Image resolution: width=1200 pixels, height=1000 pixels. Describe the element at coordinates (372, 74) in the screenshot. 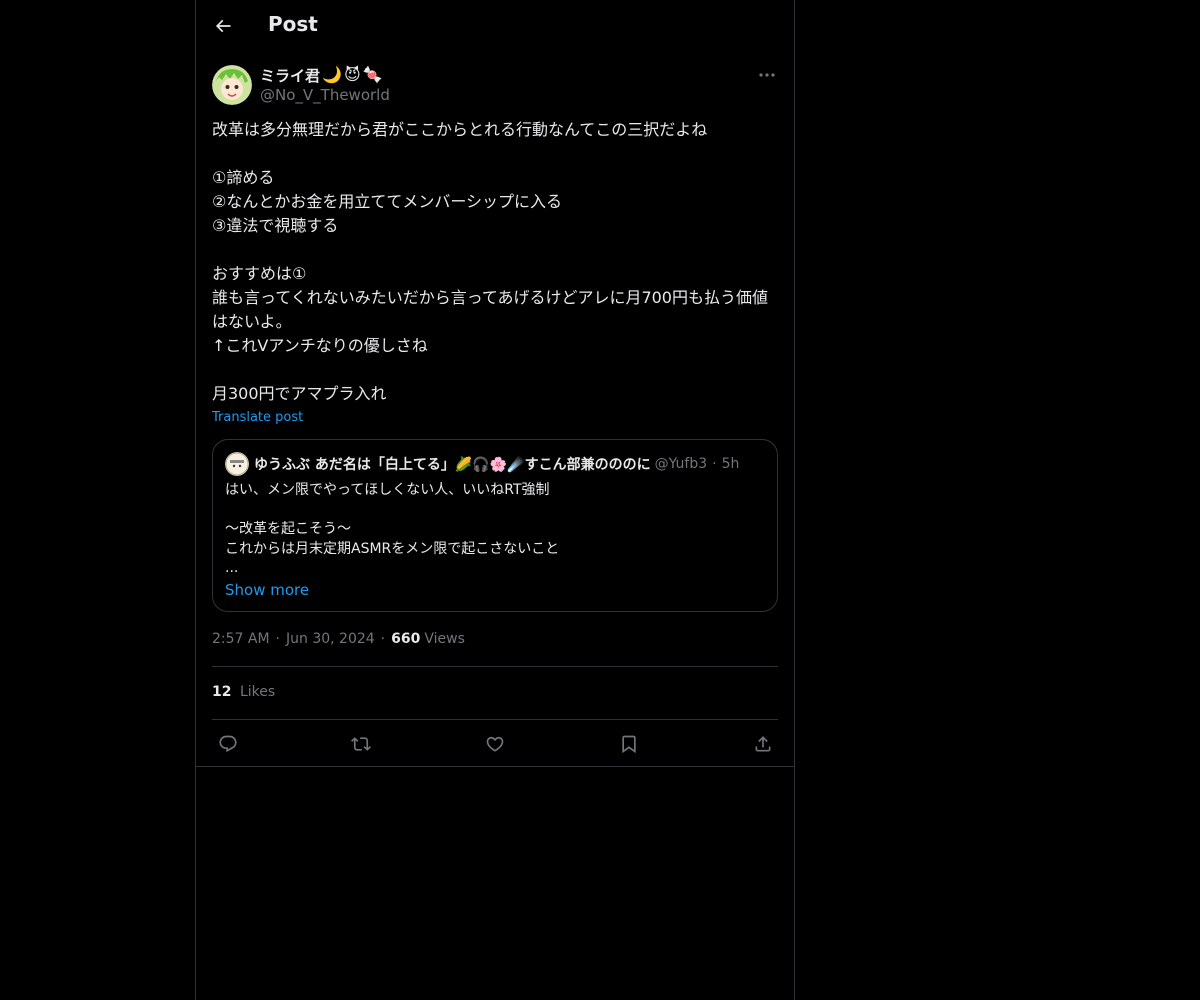

I see `candy-emoji: 🍬` at that location.